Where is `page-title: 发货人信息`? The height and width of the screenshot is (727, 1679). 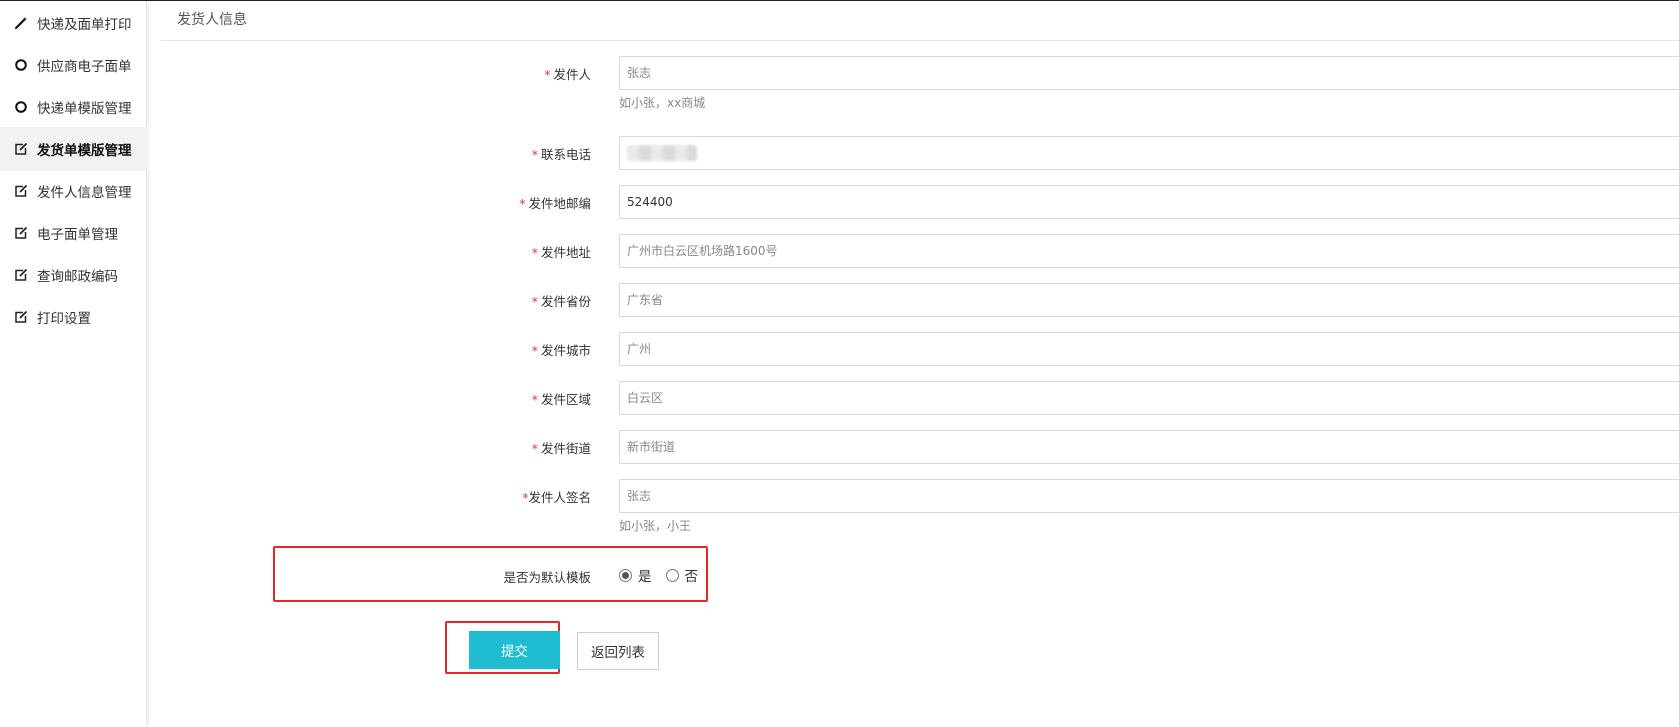
page-title: 发货人信息 is located at coordinates (920, 21).